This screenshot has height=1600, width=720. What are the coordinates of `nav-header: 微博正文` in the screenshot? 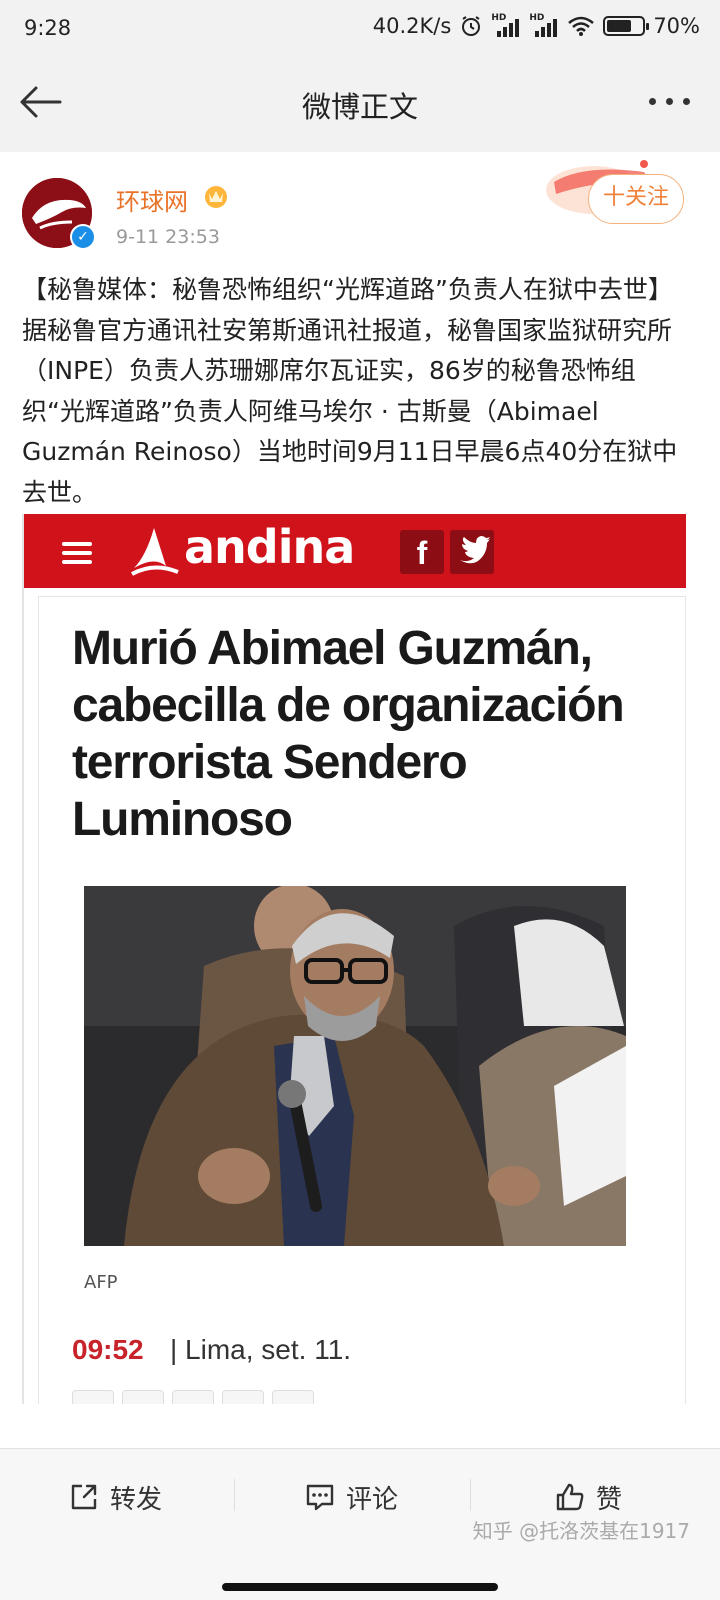 It's located at (360, 102).